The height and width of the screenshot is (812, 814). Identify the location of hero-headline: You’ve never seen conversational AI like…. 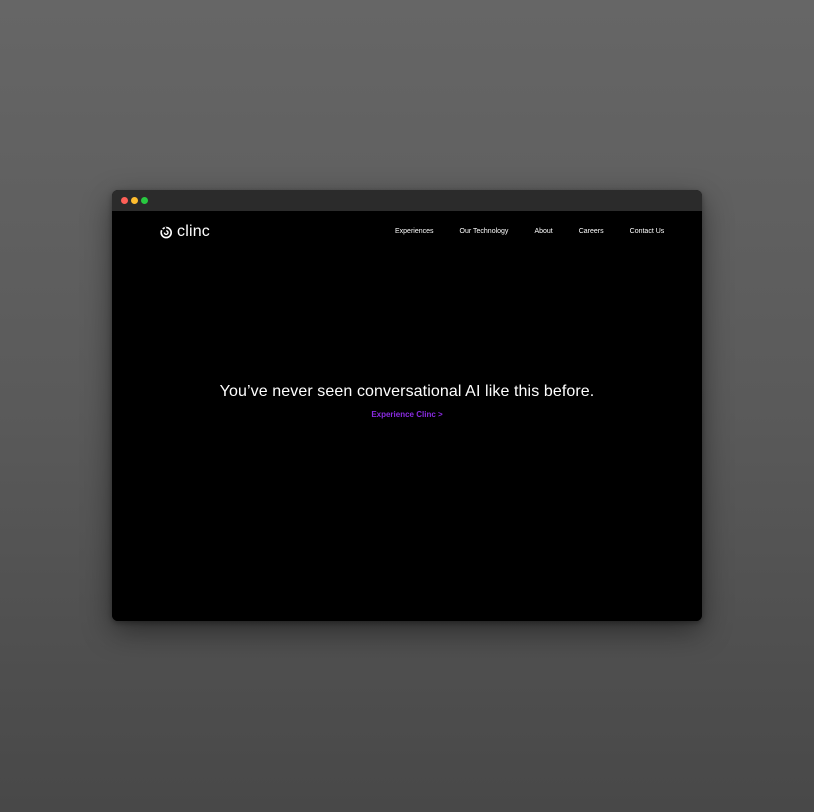
(407, 391).